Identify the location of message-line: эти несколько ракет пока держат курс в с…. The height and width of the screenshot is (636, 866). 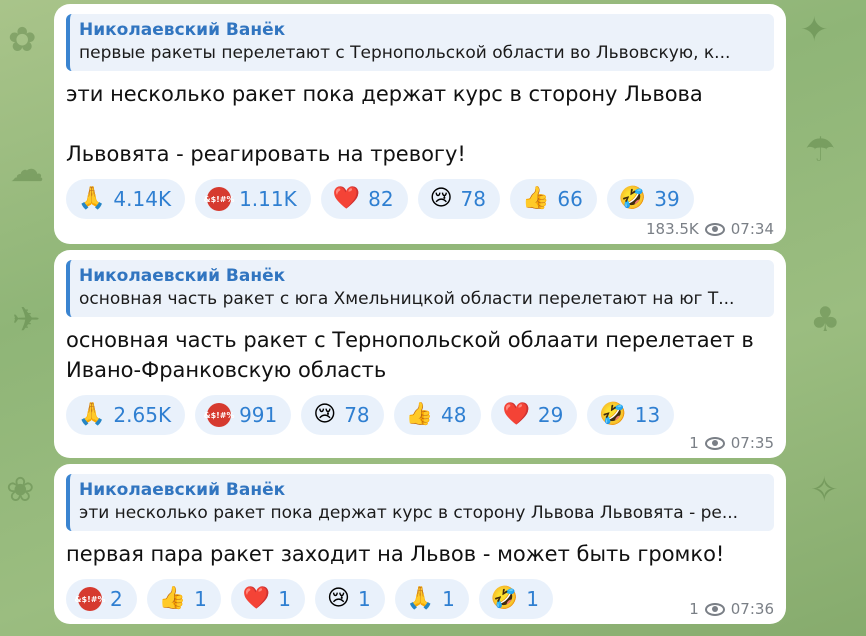
(384, 94).